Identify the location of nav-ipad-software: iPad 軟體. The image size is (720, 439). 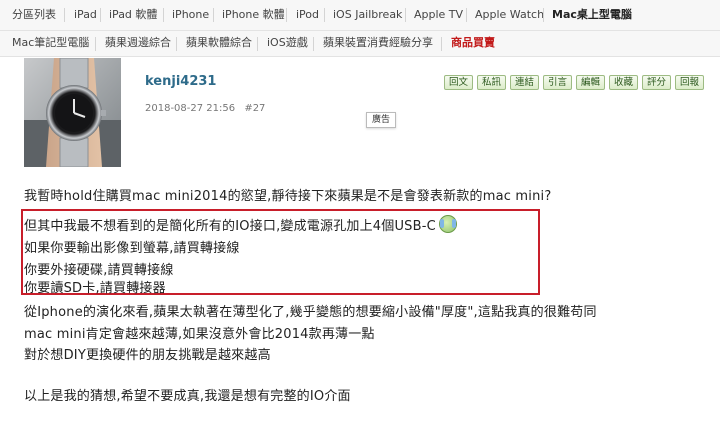
(133, 15).